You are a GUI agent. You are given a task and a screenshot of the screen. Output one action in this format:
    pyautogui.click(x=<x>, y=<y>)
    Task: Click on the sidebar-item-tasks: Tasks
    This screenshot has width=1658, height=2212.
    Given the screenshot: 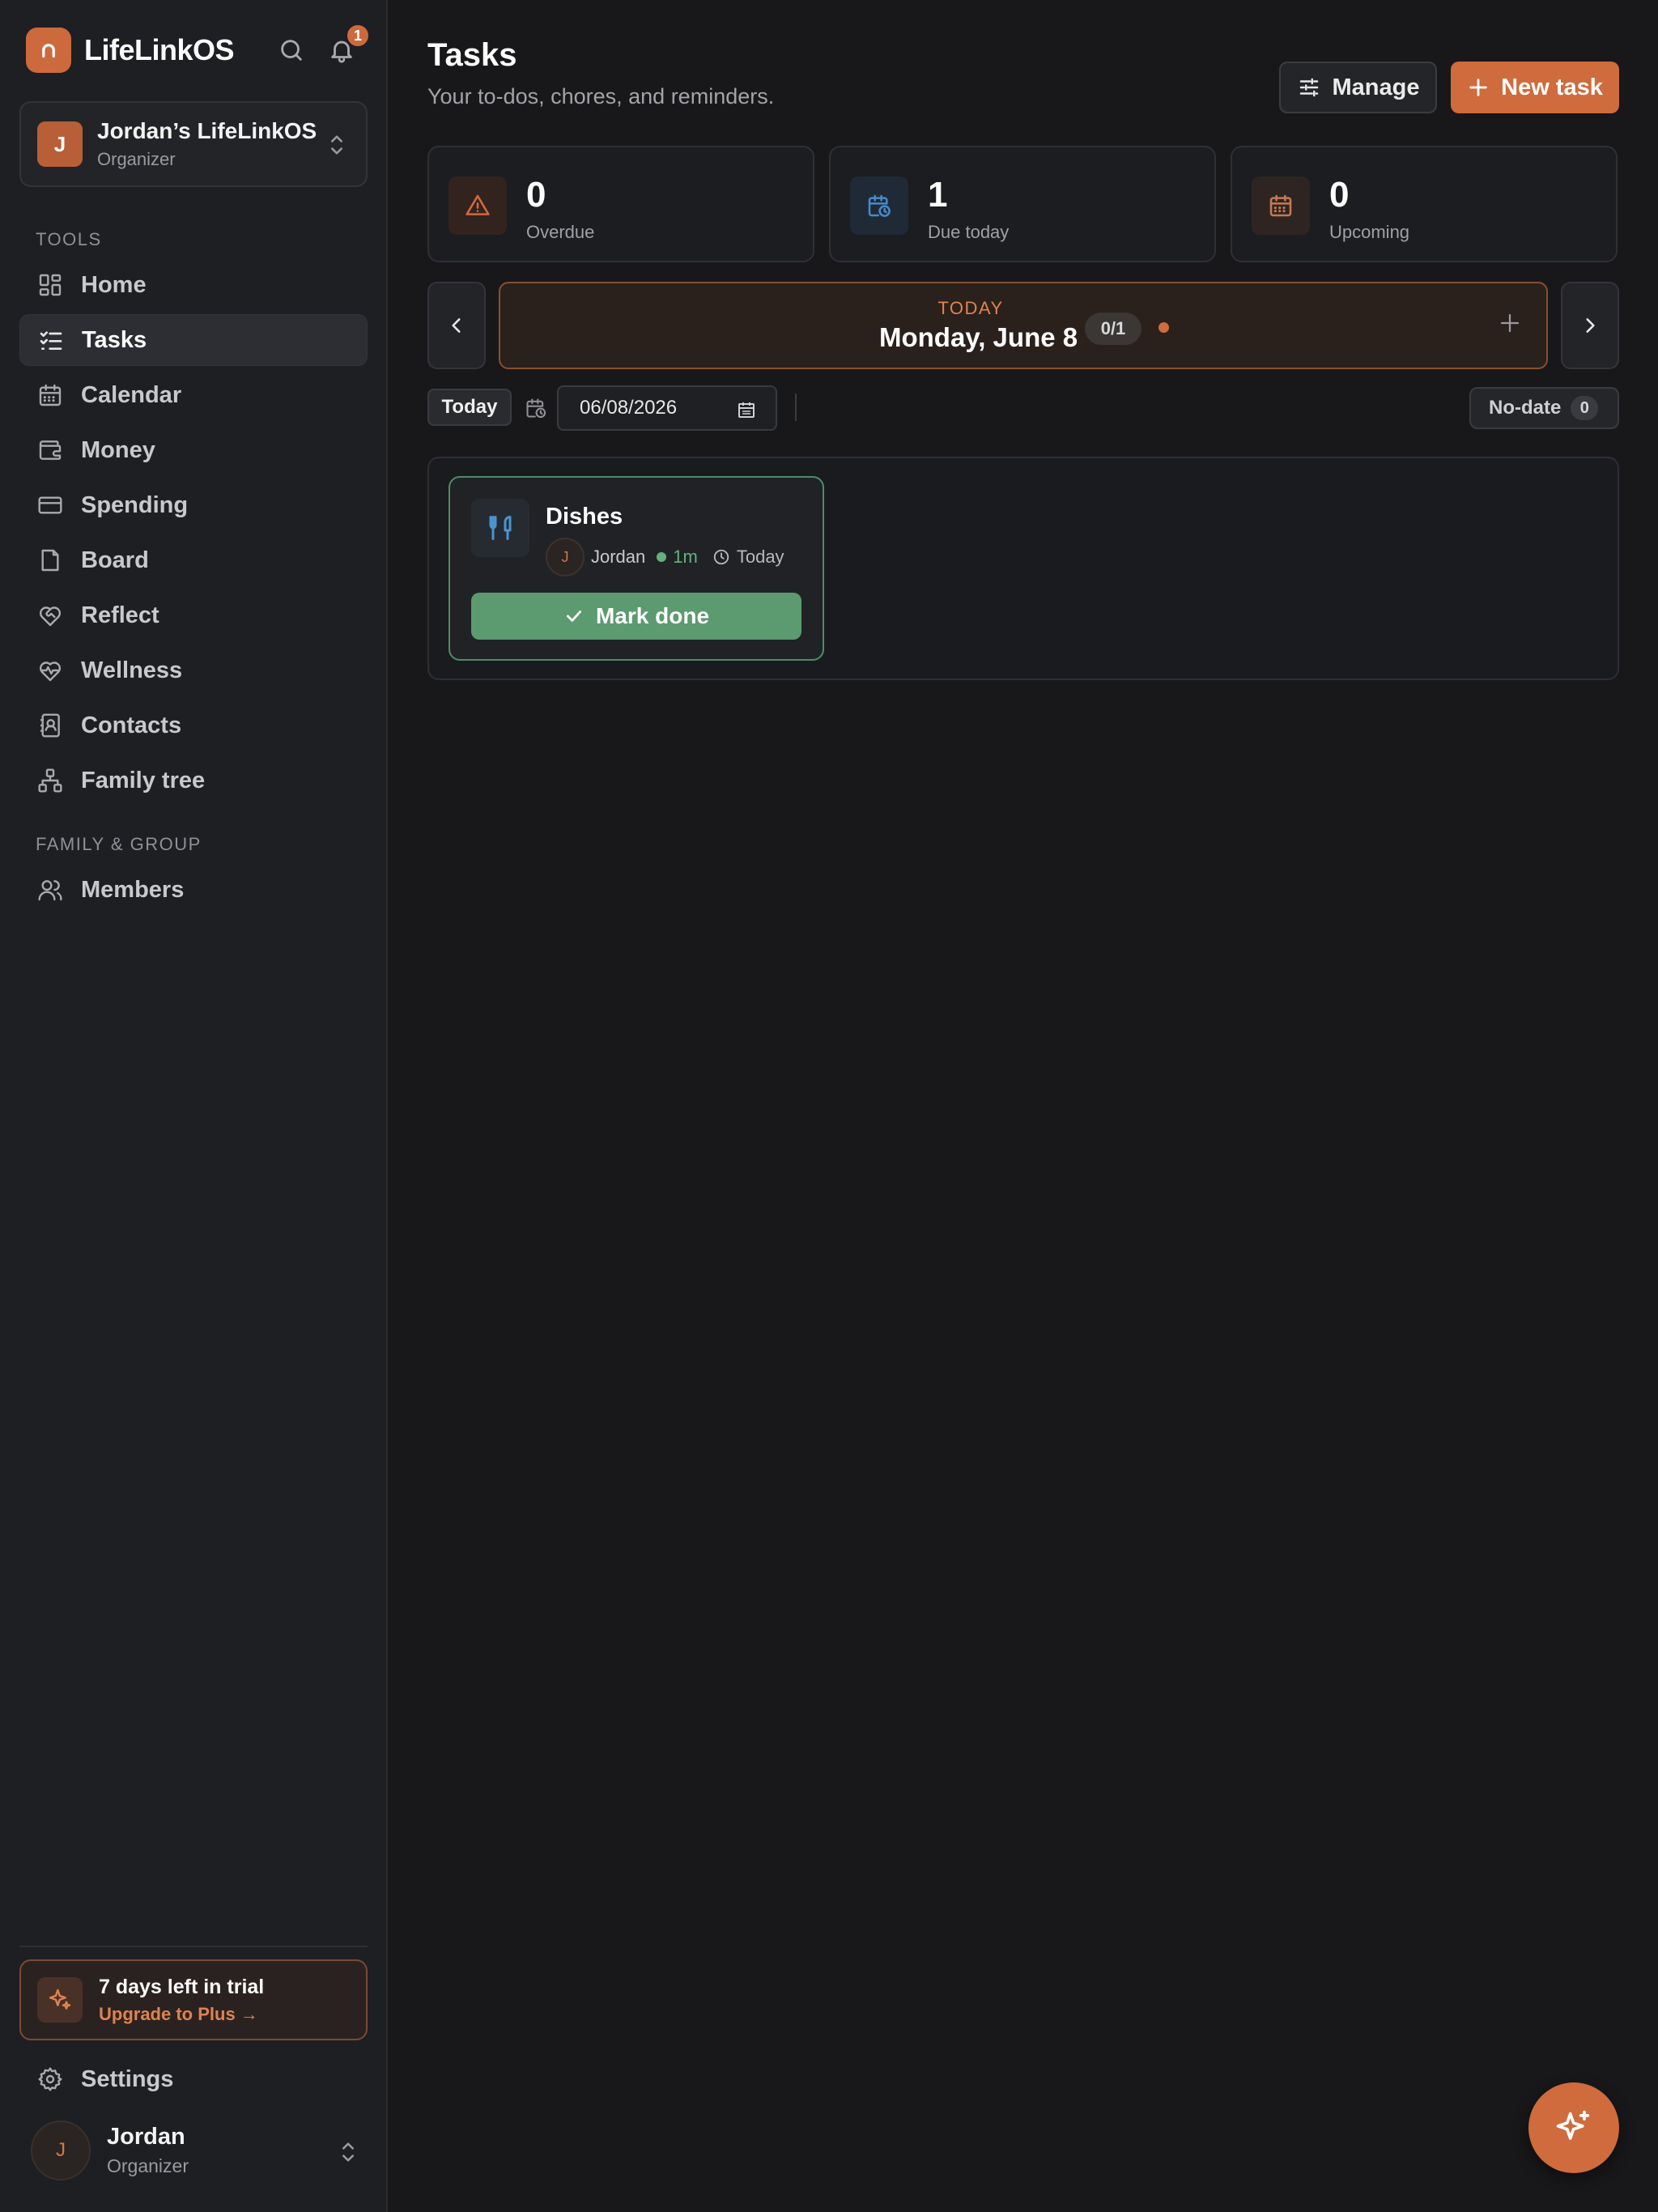 What is the action you would take?
    pyautogui.click(x=193, y=340)
    